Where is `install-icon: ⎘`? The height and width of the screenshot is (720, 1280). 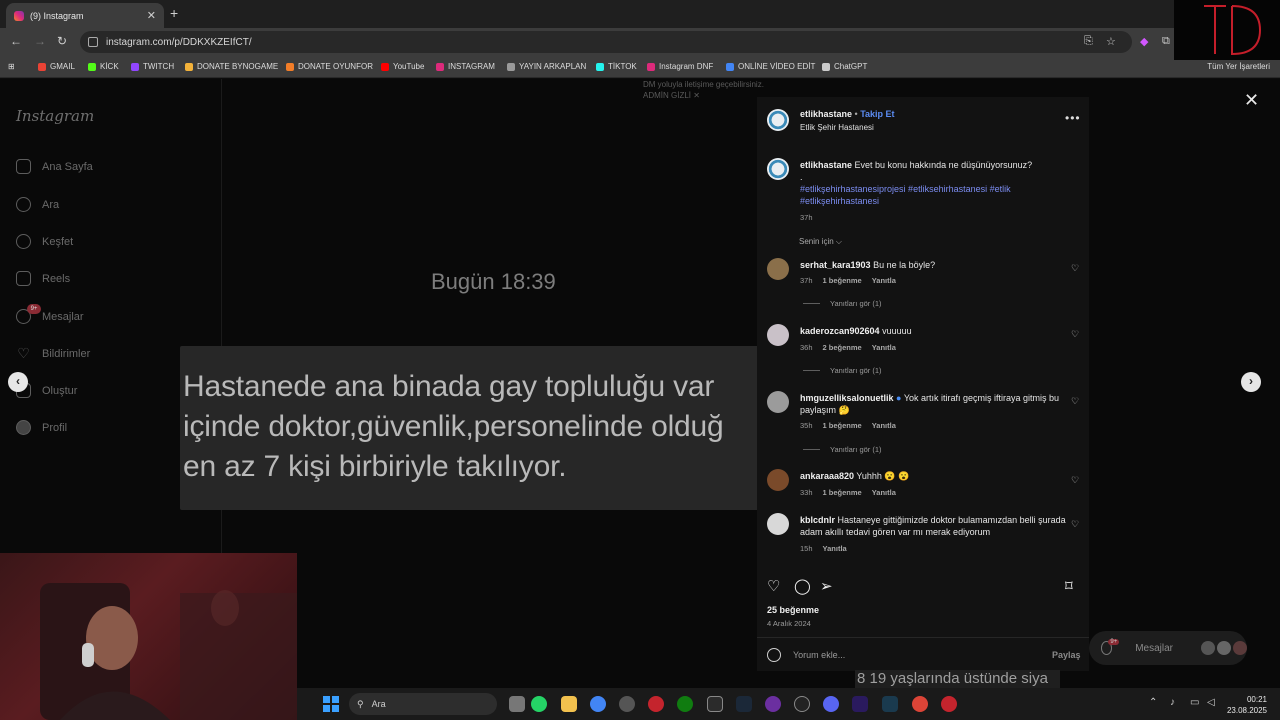 install-icon: ⎘ is located at coordinates (1088, 41).